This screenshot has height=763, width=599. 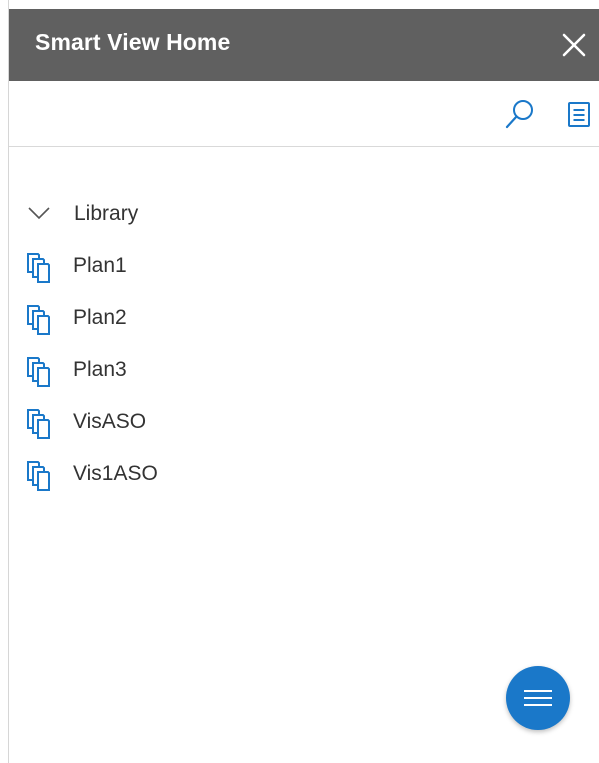 I want to click on list-item-label: Plan1, so click(x=100, y=265).